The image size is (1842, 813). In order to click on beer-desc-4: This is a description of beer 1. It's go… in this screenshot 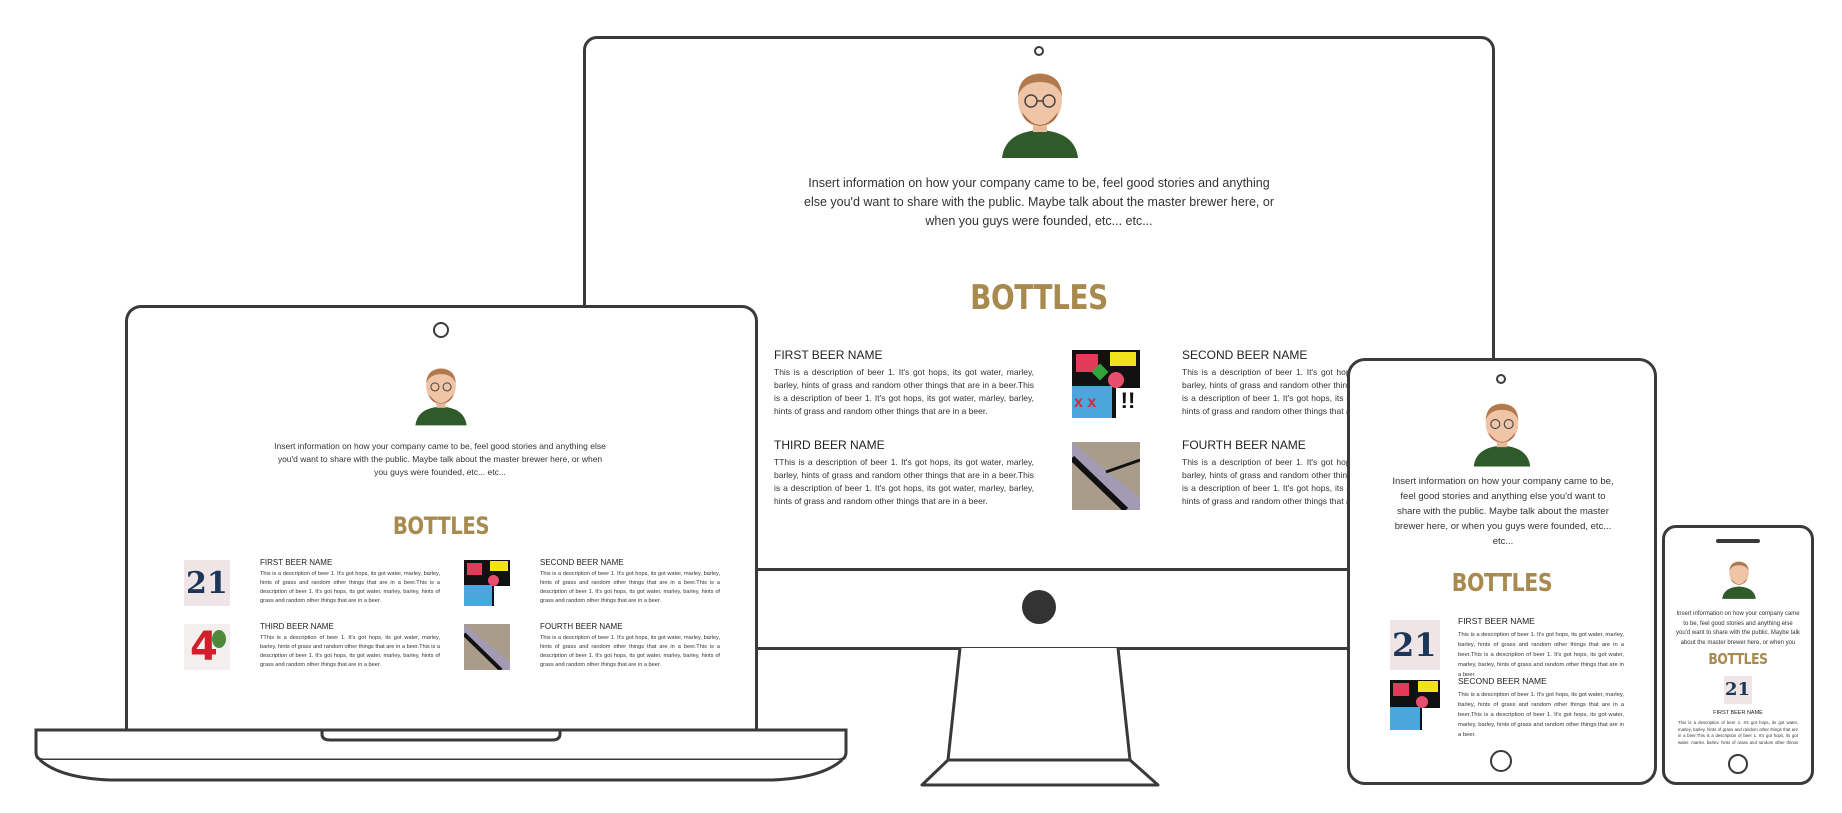, I will do `click(630, 651)`.